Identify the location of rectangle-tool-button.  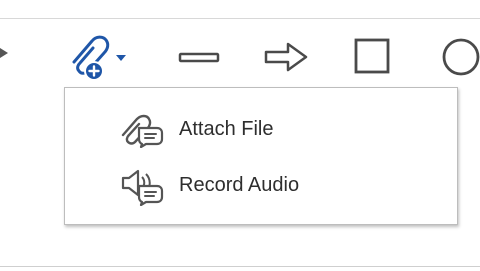
(373, 57).